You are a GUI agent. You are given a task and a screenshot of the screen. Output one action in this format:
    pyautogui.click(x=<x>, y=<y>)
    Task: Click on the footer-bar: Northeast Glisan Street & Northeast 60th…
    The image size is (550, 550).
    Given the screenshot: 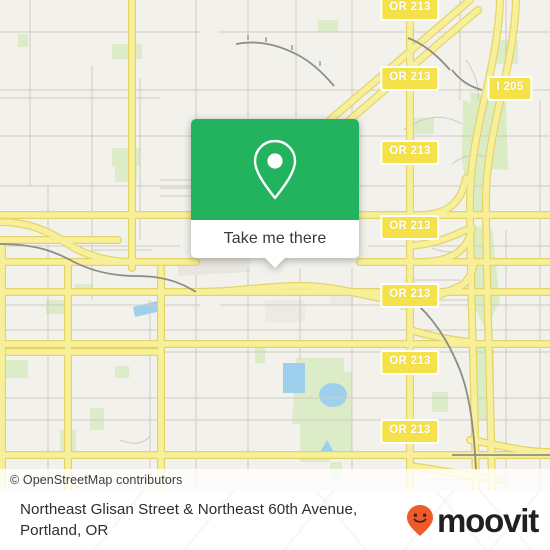 What is the action you would take?
    pyautogui.click(x=275, y=520)
    